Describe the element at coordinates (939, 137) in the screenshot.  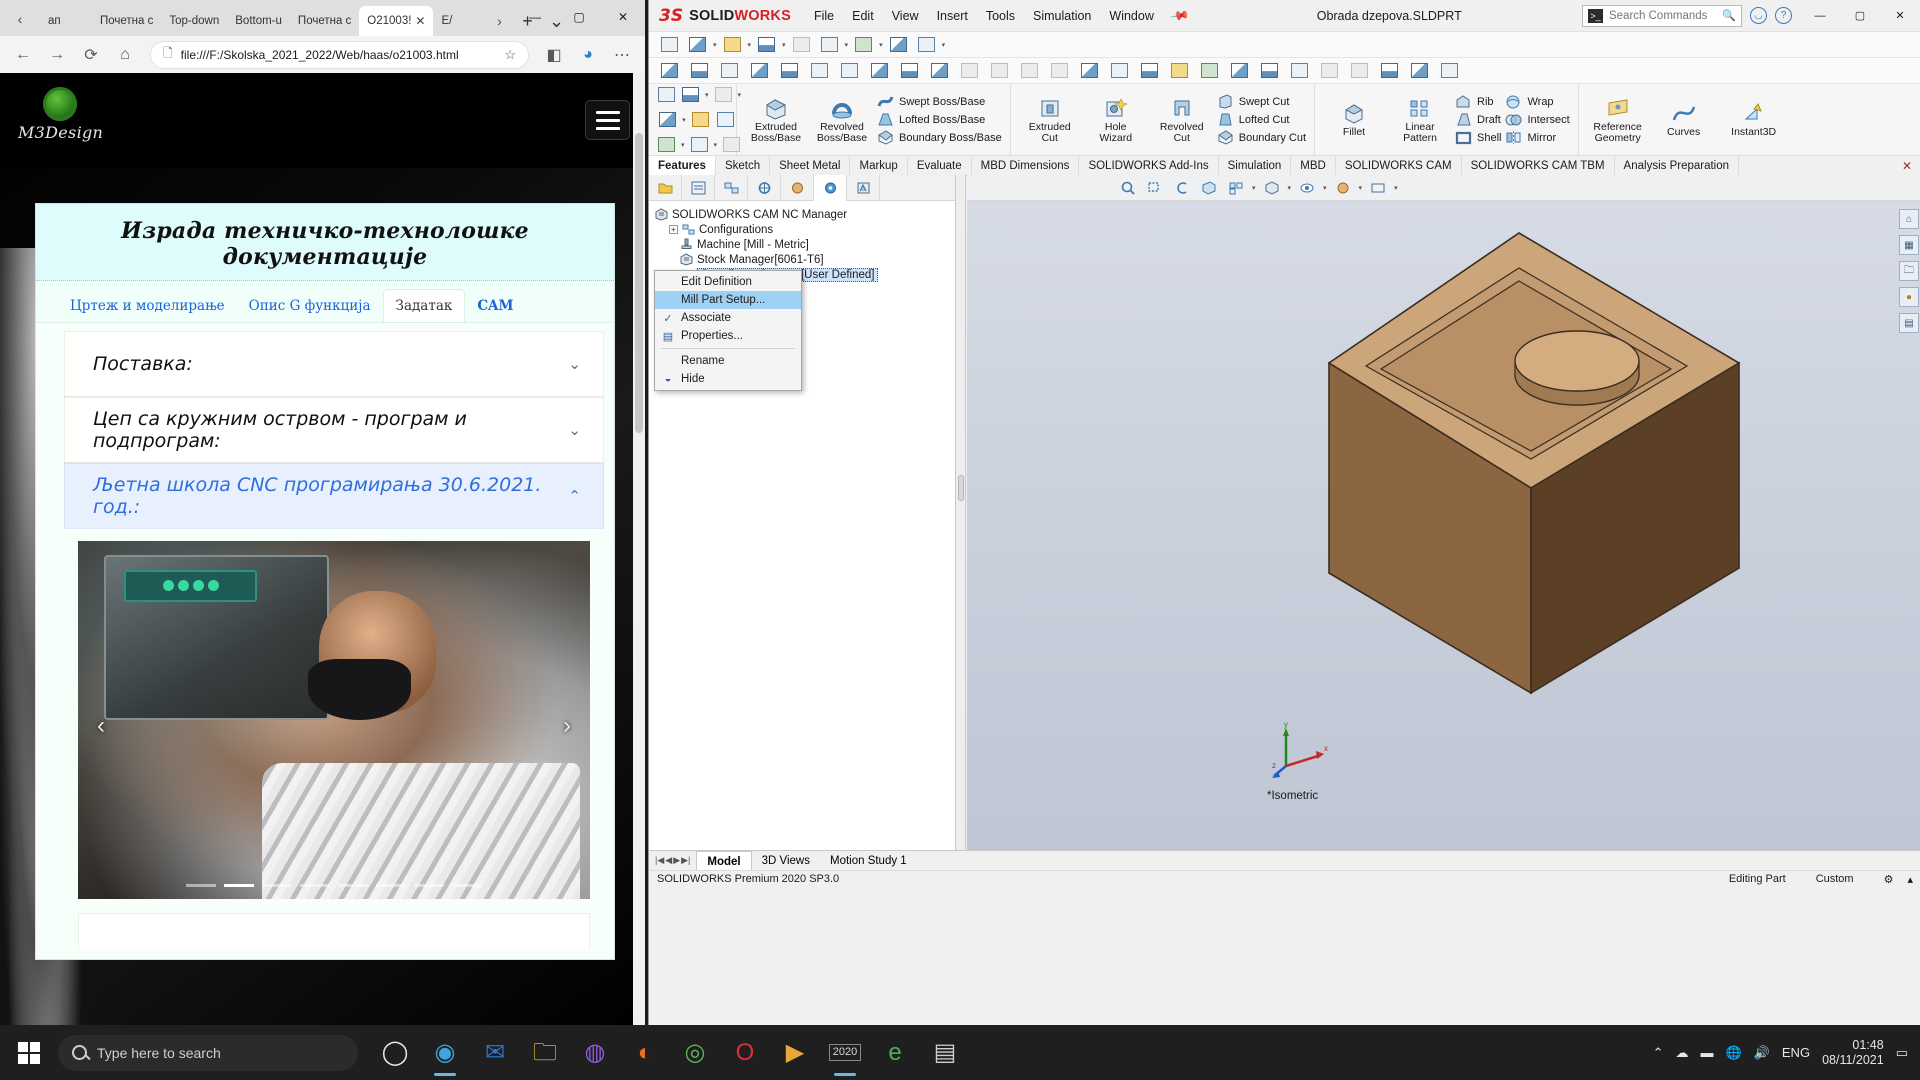
I see `boundary-boss-base-button: Boundary Boss/Base` at that location.